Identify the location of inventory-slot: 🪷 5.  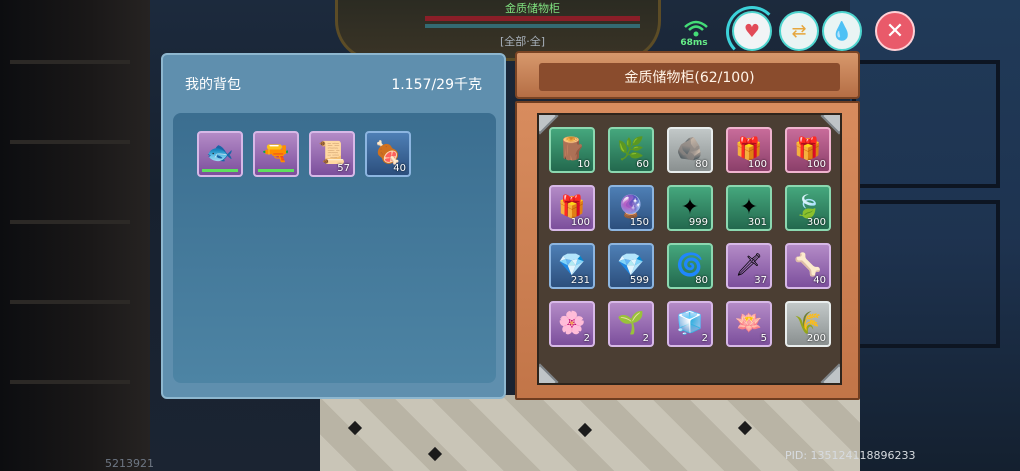
(749, 324).